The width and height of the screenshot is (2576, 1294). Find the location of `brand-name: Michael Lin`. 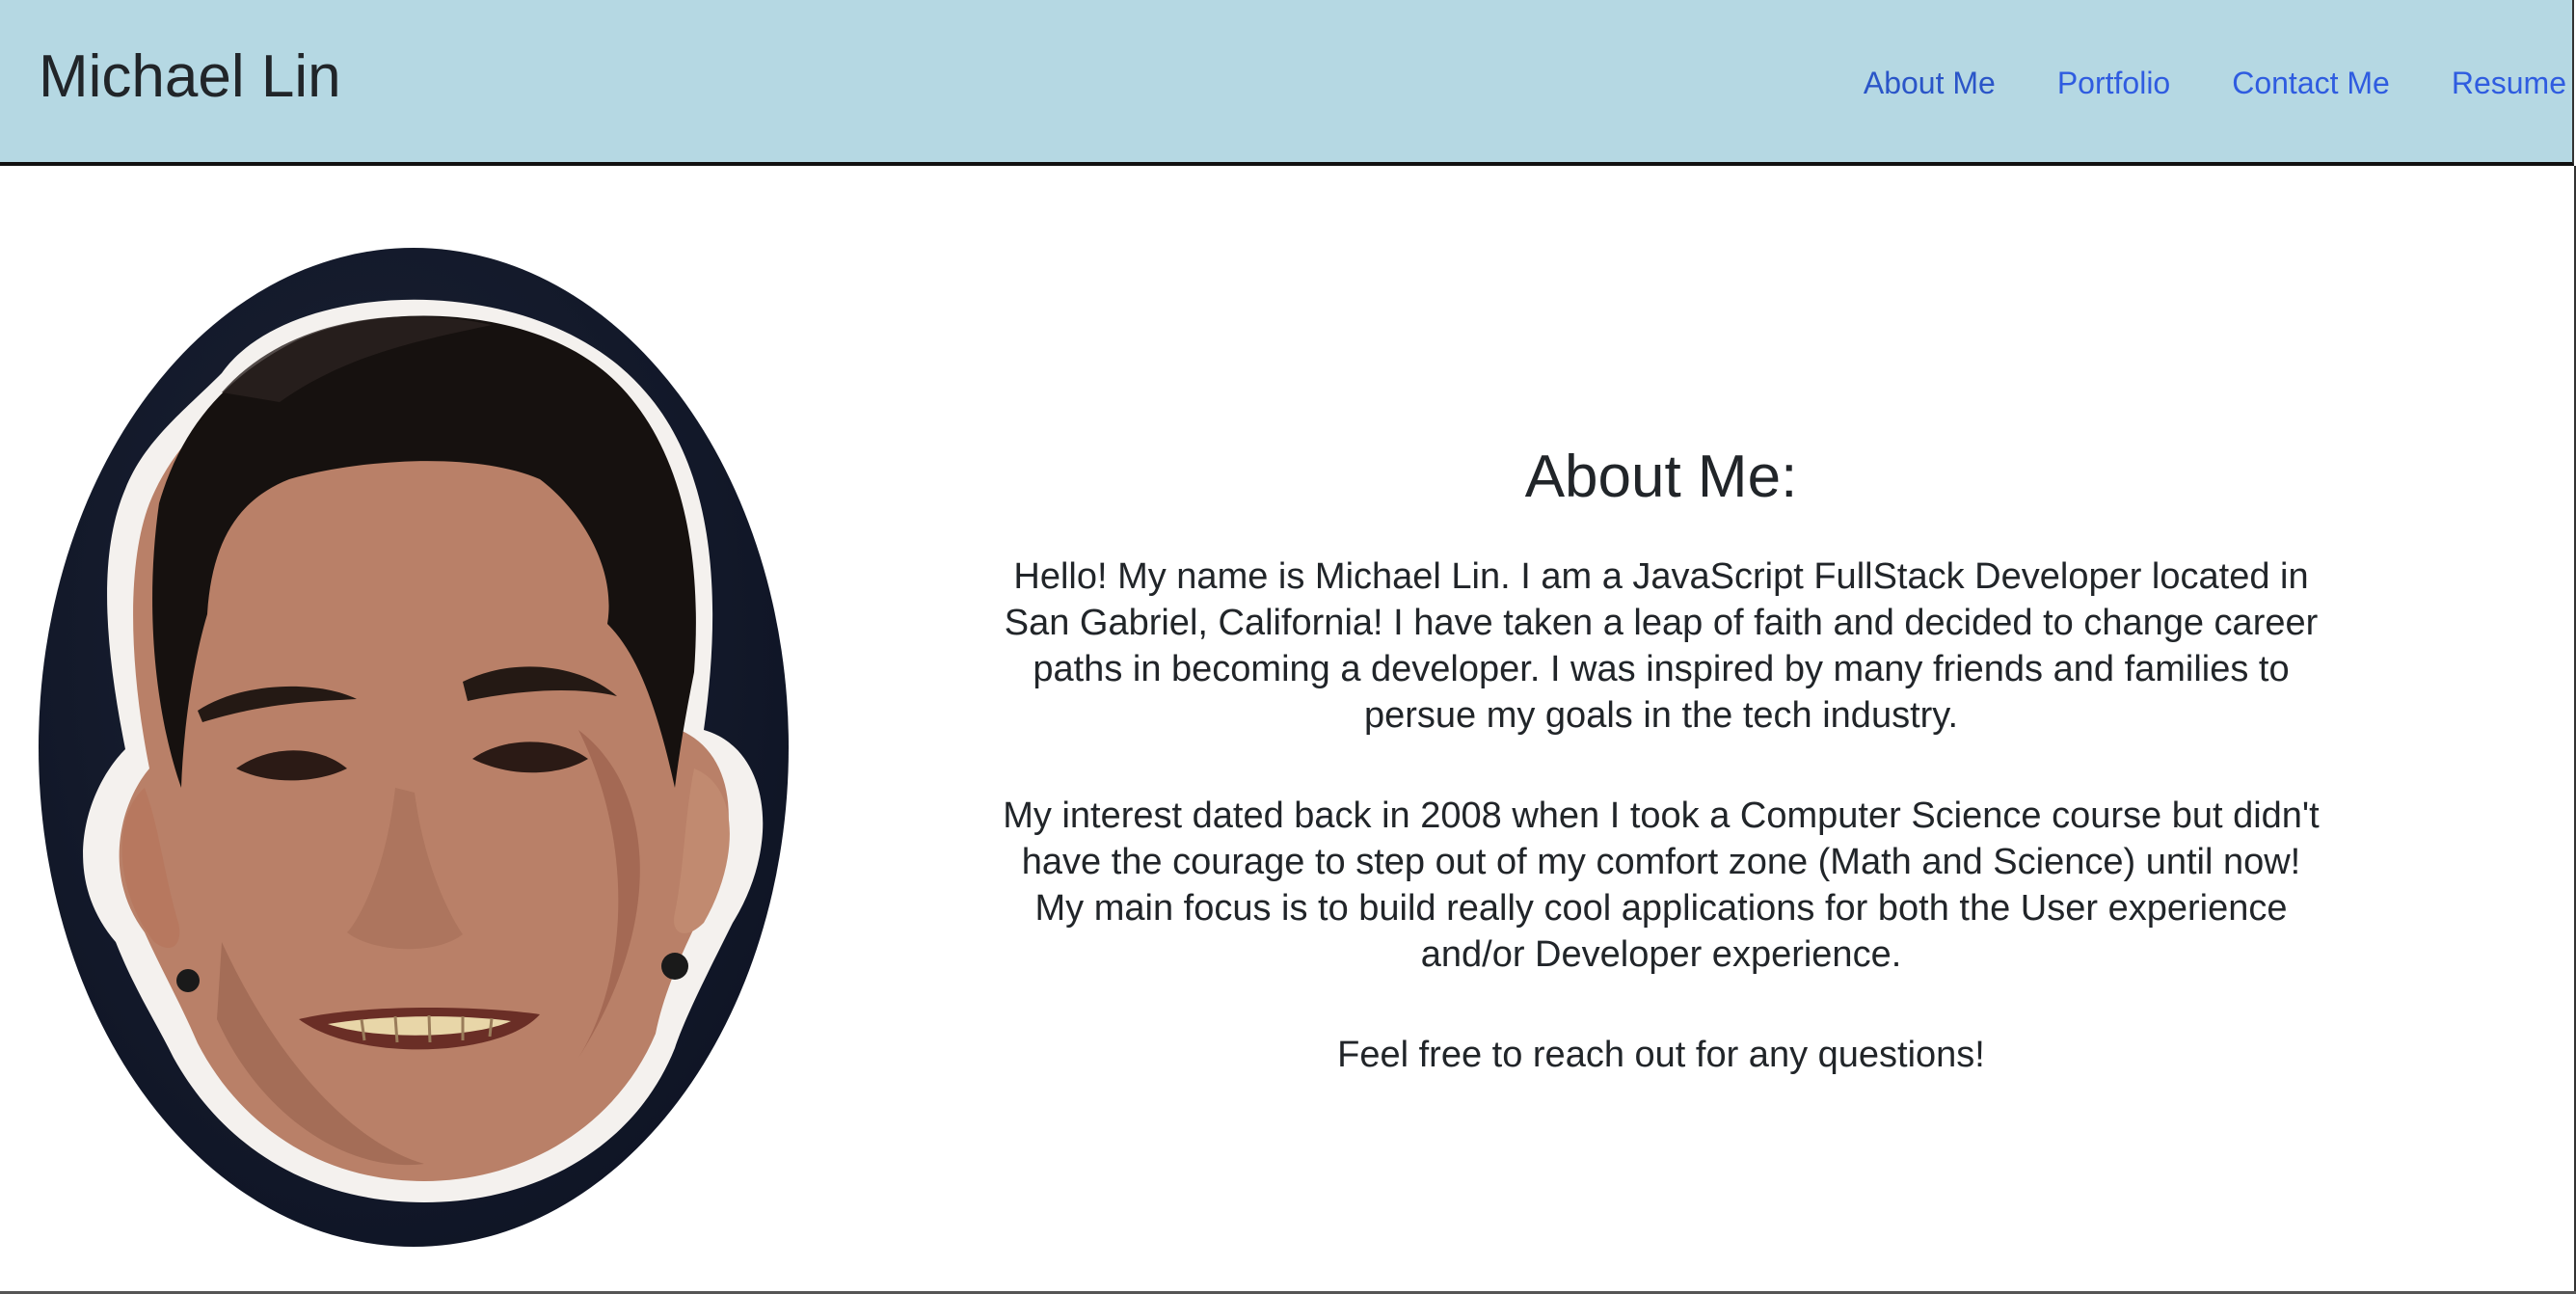

brand-name: Michael Lin is located at coordinates (190, 77).